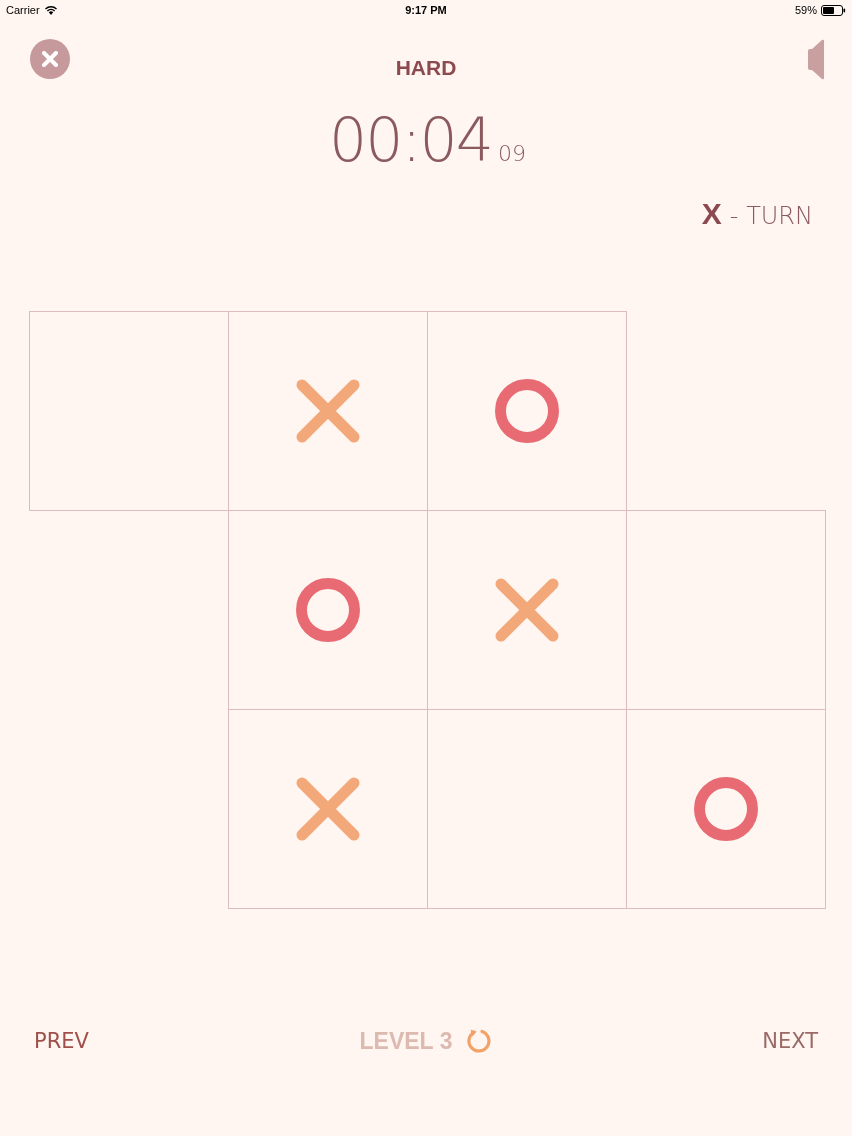  Describe the element at coordinates (50, 10) in the screenshot. I see `wifi-icon` at that location.